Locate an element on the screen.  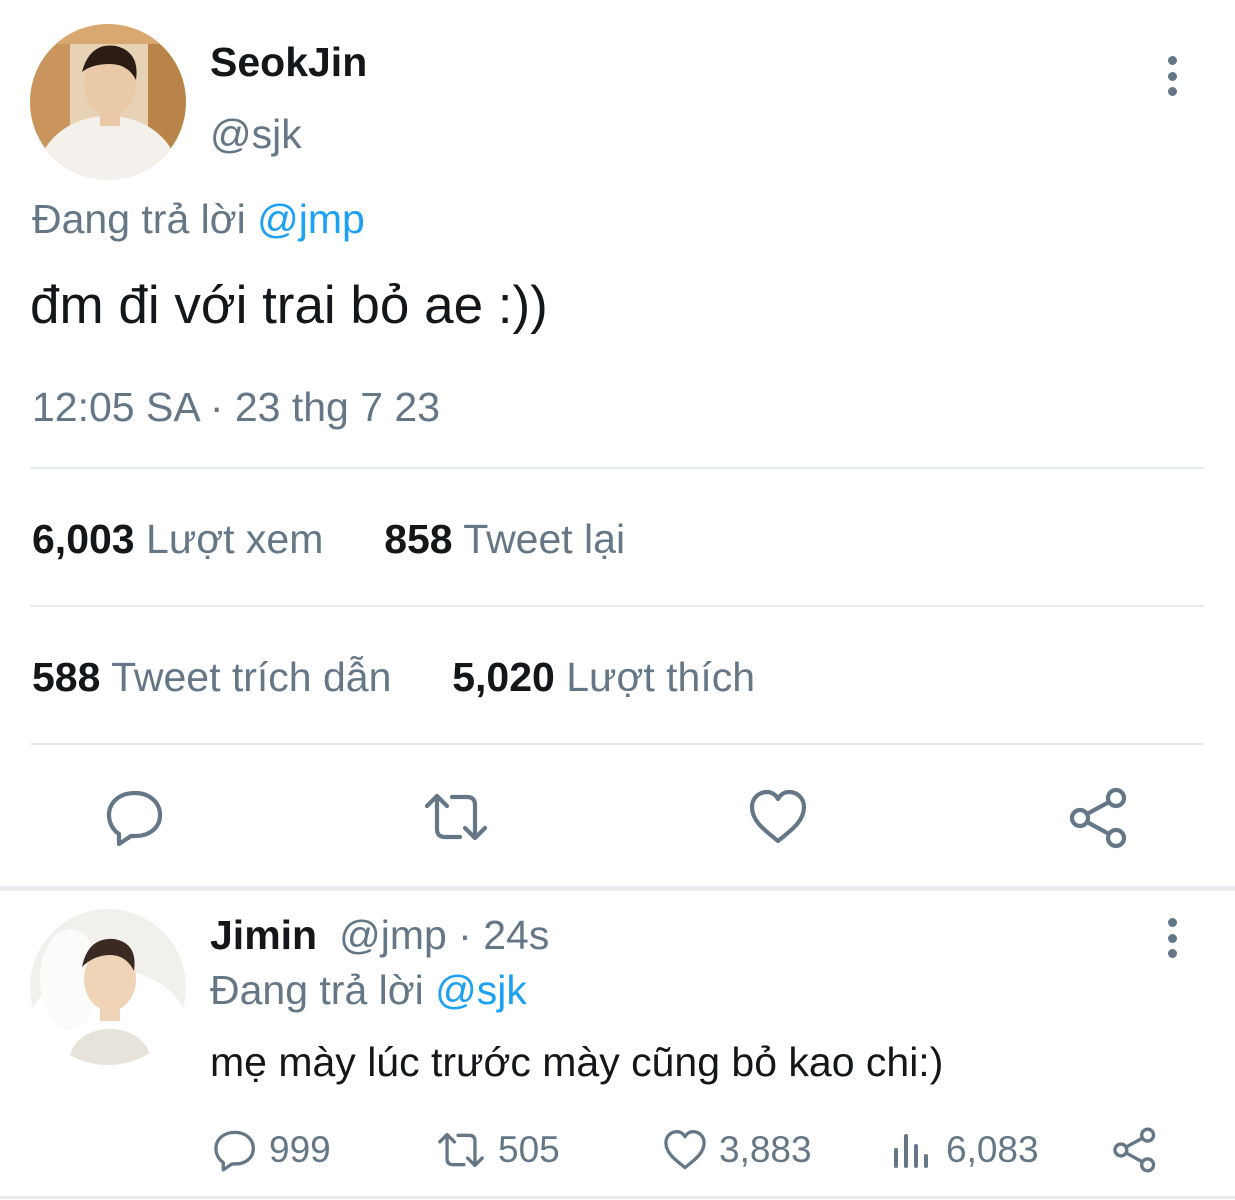
author-name: SeokJin is located at coordinates (288, 62).